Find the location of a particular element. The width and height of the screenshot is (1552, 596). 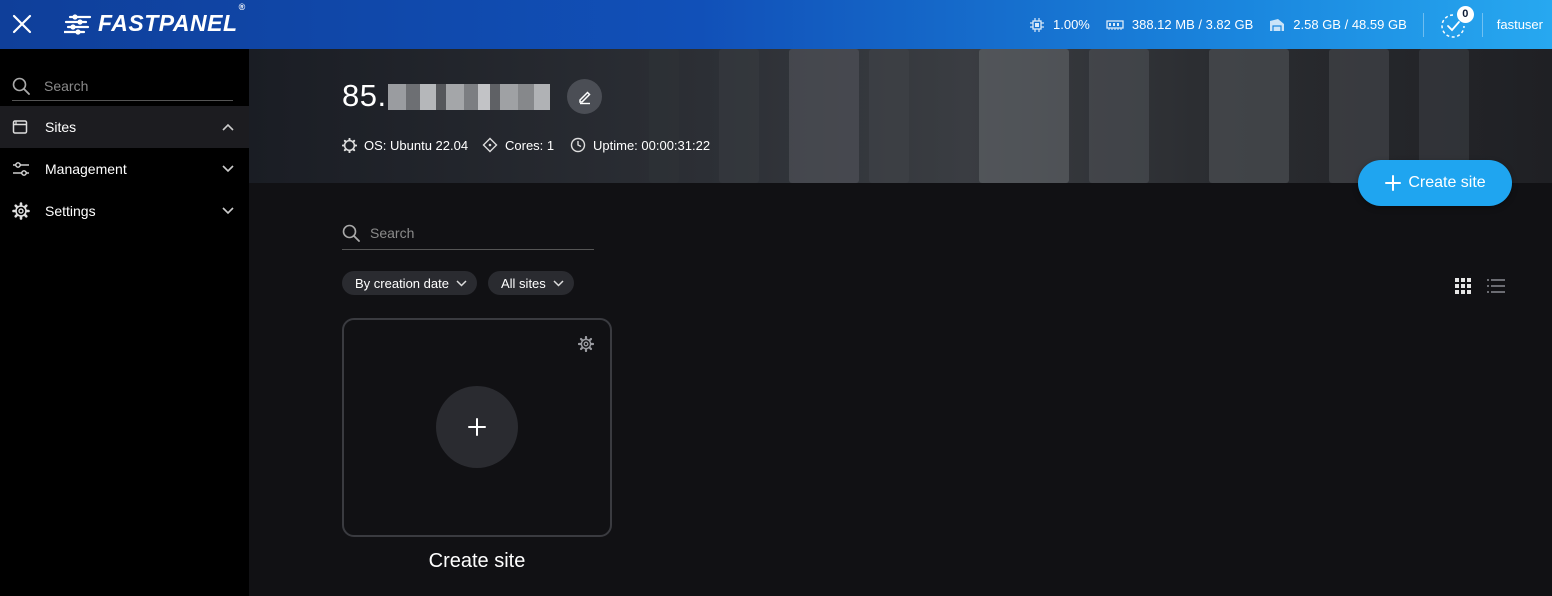

sidebar-search-input is located at coordinates (129, 85).